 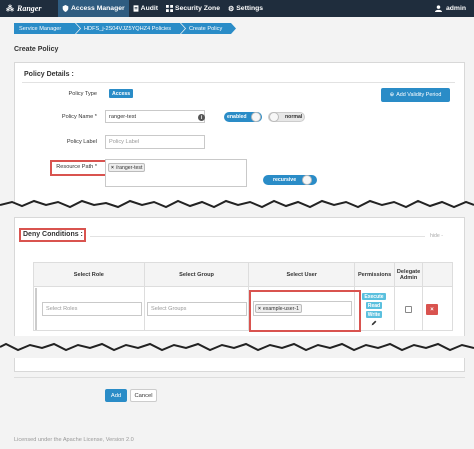 I want to click on cancel-button: Cancel, so click(x=143, y=395).